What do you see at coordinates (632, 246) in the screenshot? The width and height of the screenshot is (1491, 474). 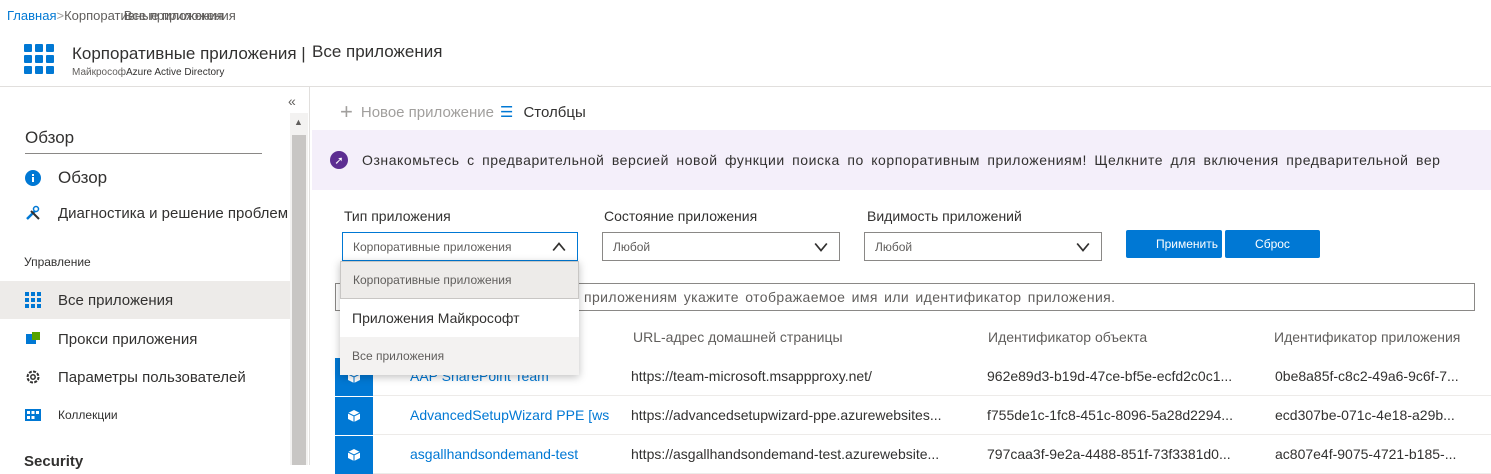 I see `app-state-value: Любой` at bounding box center [632, 246].